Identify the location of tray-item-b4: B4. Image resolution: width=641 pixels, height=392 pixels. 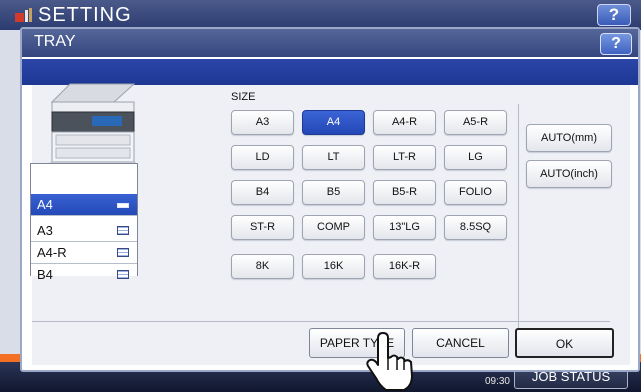
(84, 273).